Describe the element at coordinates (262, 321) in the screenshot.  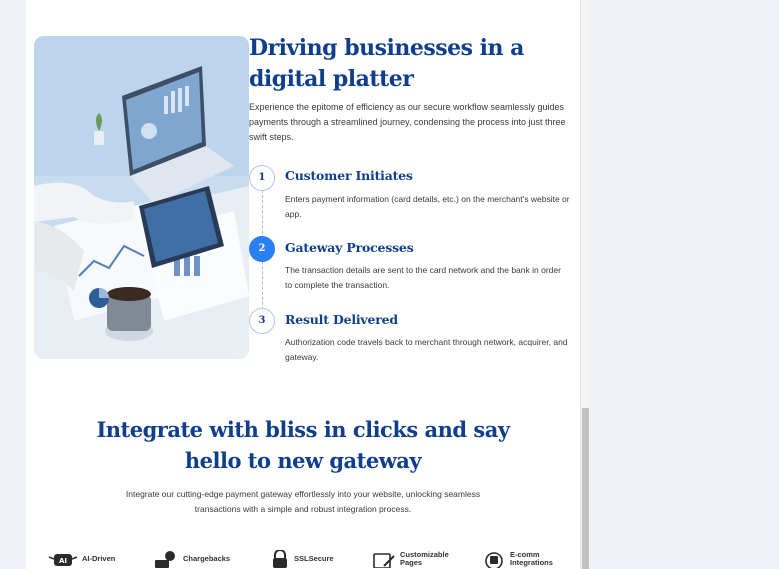
I see `step-number-3: 3` at that location.